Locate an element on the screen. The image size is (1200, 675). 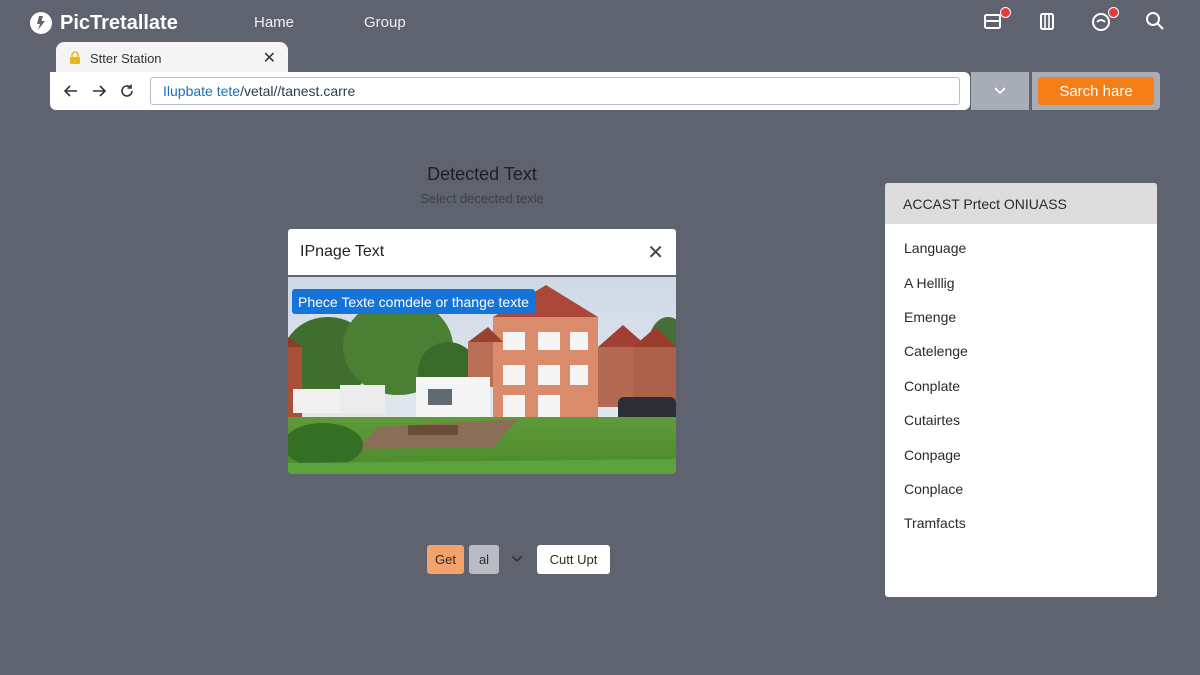
url-prefix: Ilupbate tete is located at coordinates (202, 91).